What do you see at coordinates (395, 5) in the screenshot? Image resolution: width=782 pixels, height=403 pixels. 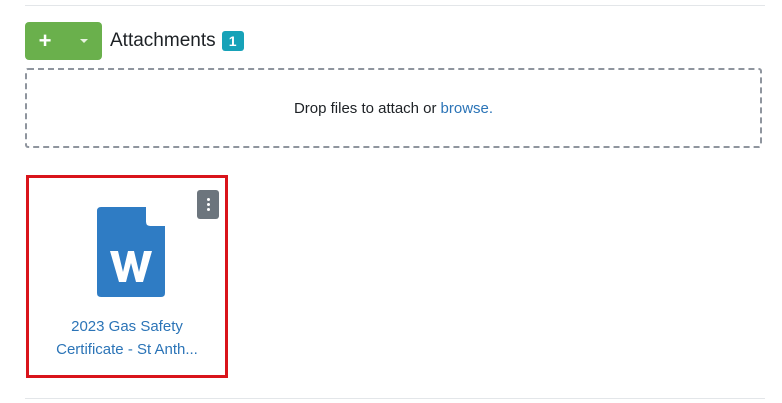 I see `top-divider` at bounding box center [395, 5].